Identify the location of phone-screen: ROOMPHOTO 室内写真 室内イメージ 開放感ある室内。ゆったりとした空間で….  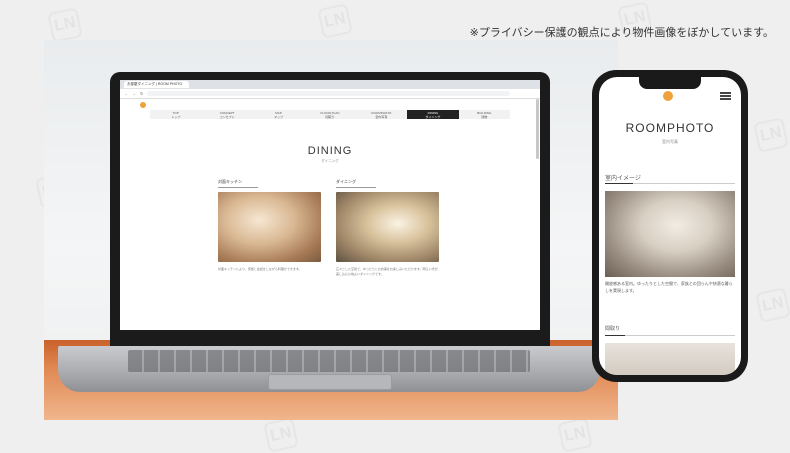
(670, 226).